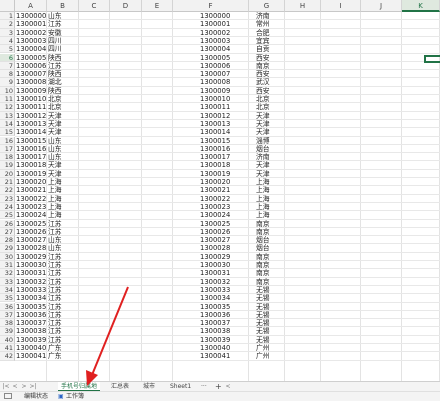 Image resolution: width=440 pixels, height=401 pixels. What do you see at coordinates (7, 6) in the screenshot?
I see `select-all-corner` at bounding box center [7, 6].